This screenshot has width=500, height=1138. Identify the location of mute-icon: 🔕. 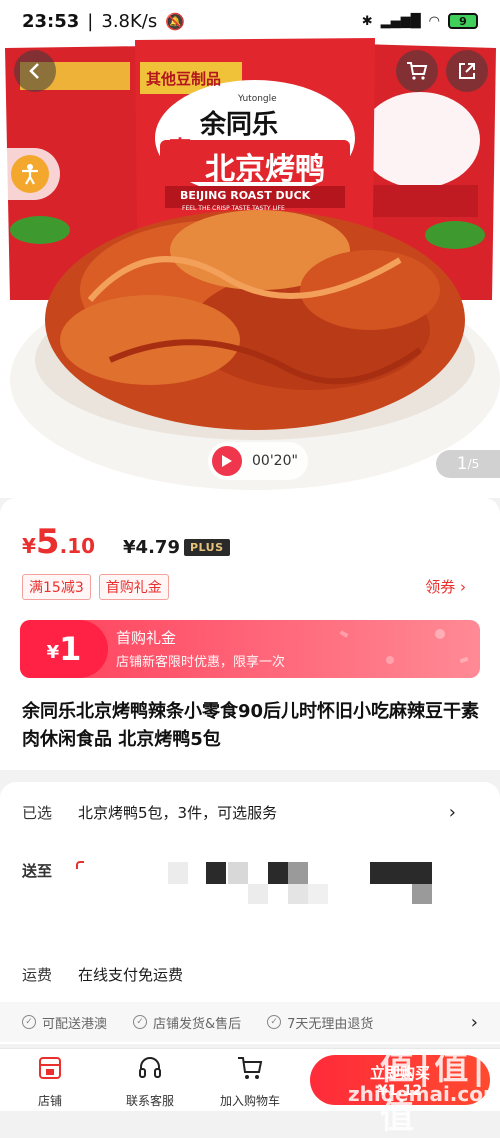
(175, 21).